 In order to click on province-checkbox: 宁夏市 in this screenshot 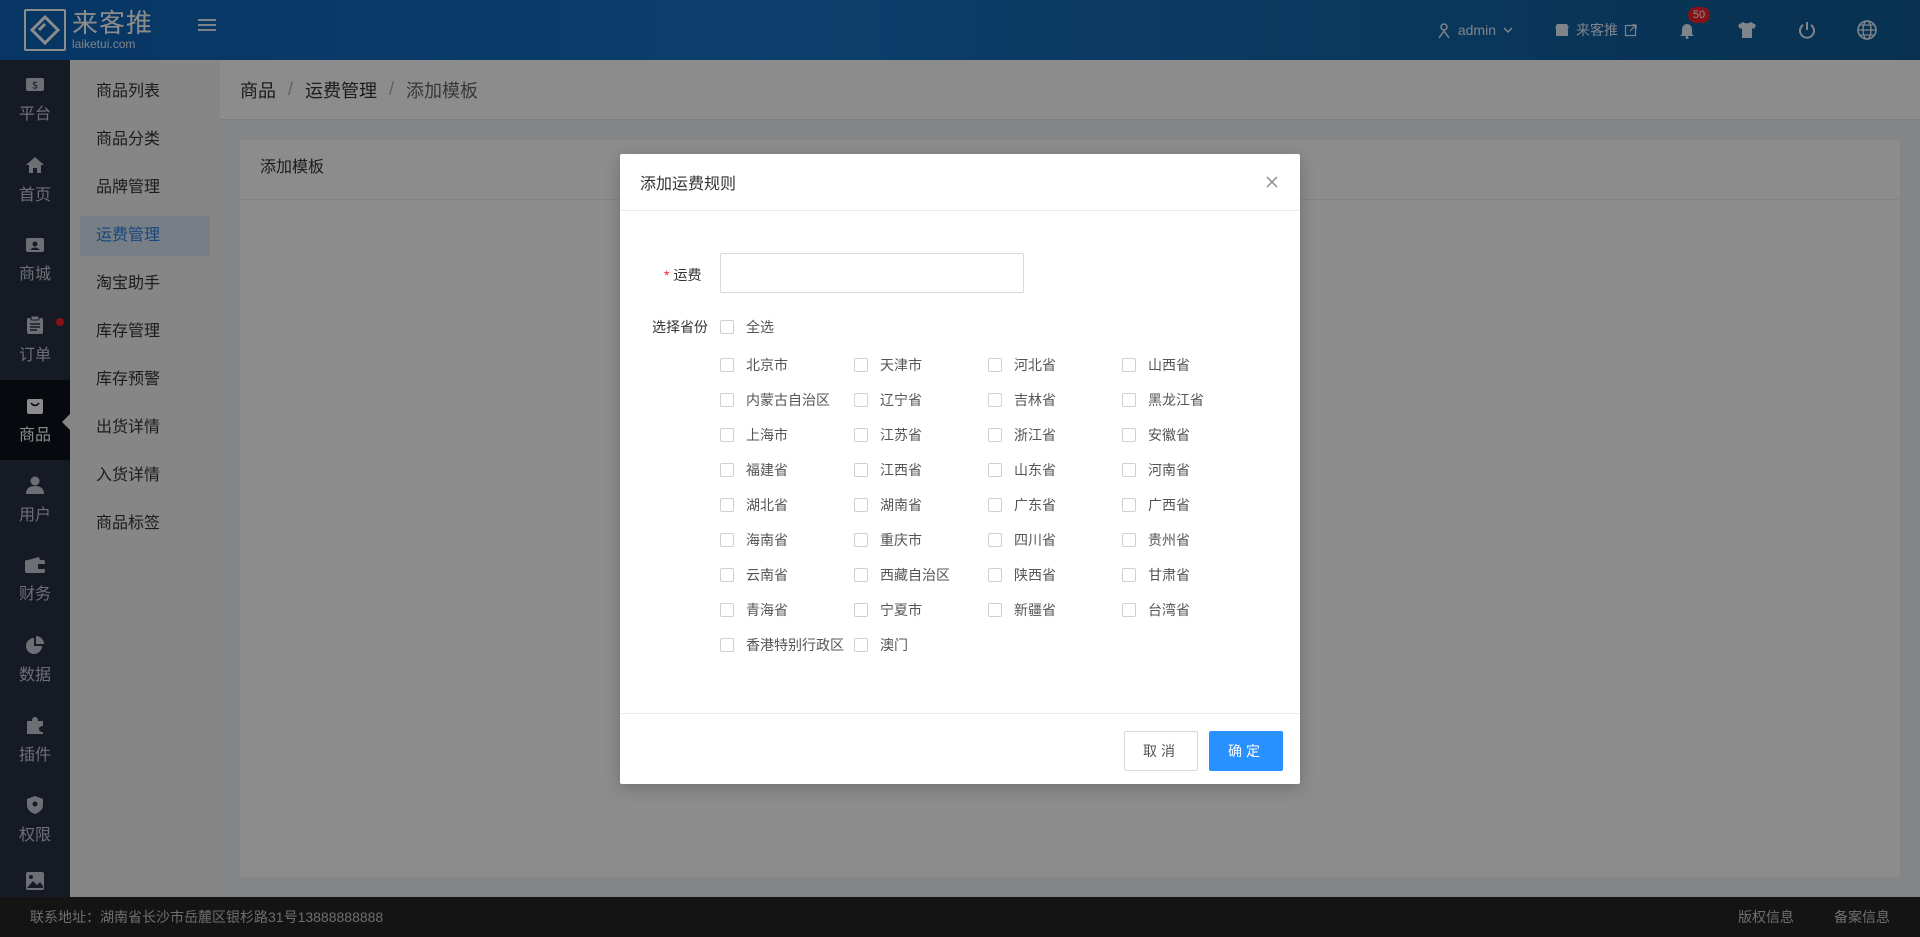, I will do `click(921, 609)`.